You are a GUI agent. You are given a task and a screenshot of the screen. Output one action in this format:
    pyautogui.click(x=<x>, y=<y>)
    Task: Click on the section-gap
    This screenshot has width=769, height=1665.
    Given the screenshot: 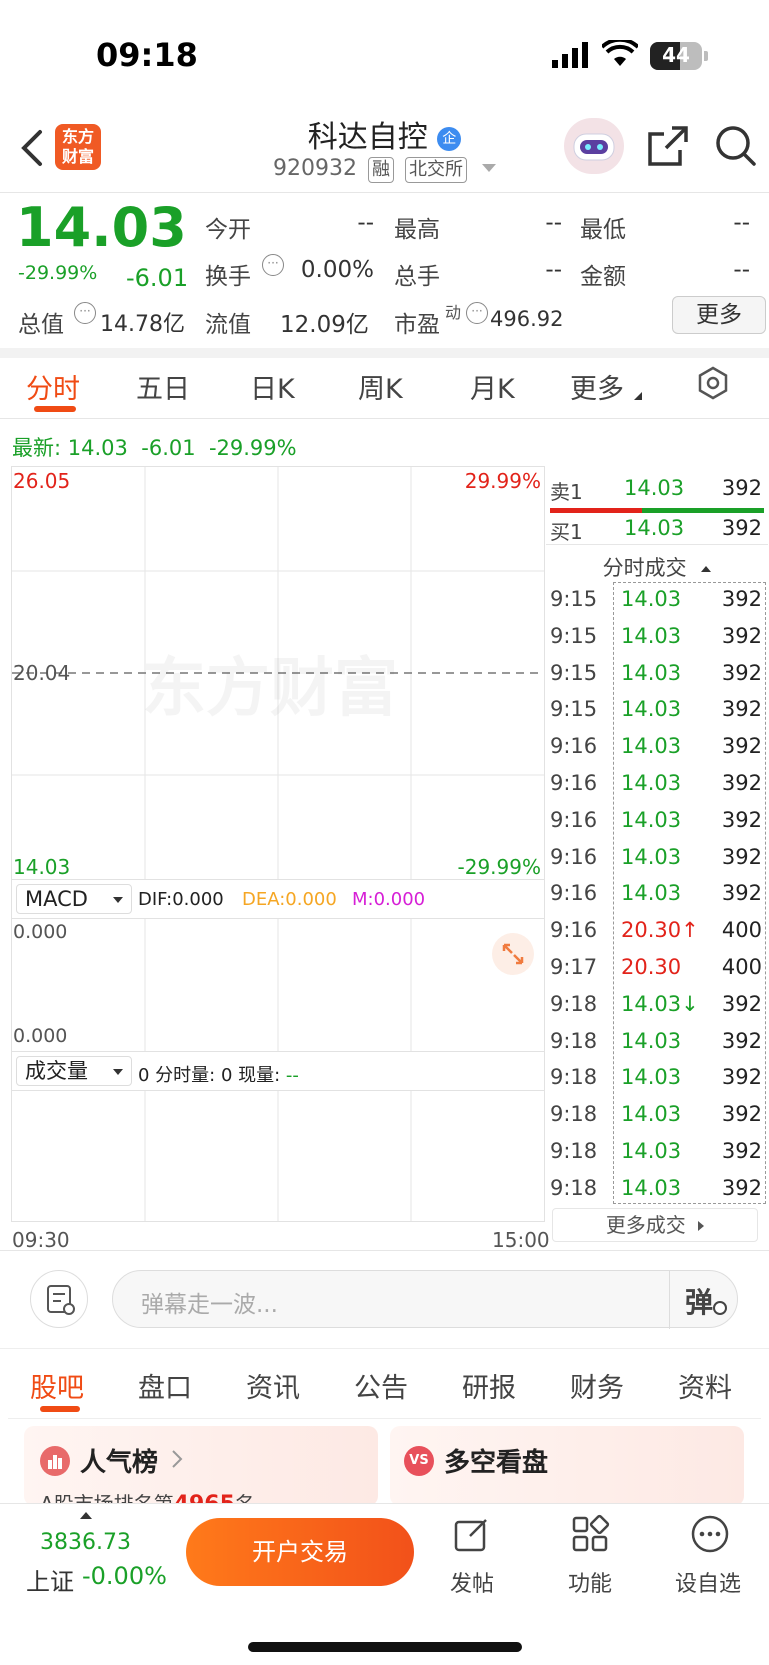 What is the action you would take?
    pyautogui.click(x=384, y=353)
    